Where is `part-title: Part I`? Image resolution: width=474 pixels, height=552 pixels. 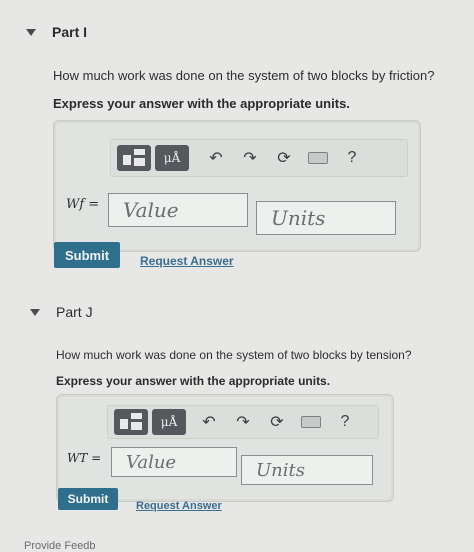
part-title: Part I is located at coordinates (70, 32).